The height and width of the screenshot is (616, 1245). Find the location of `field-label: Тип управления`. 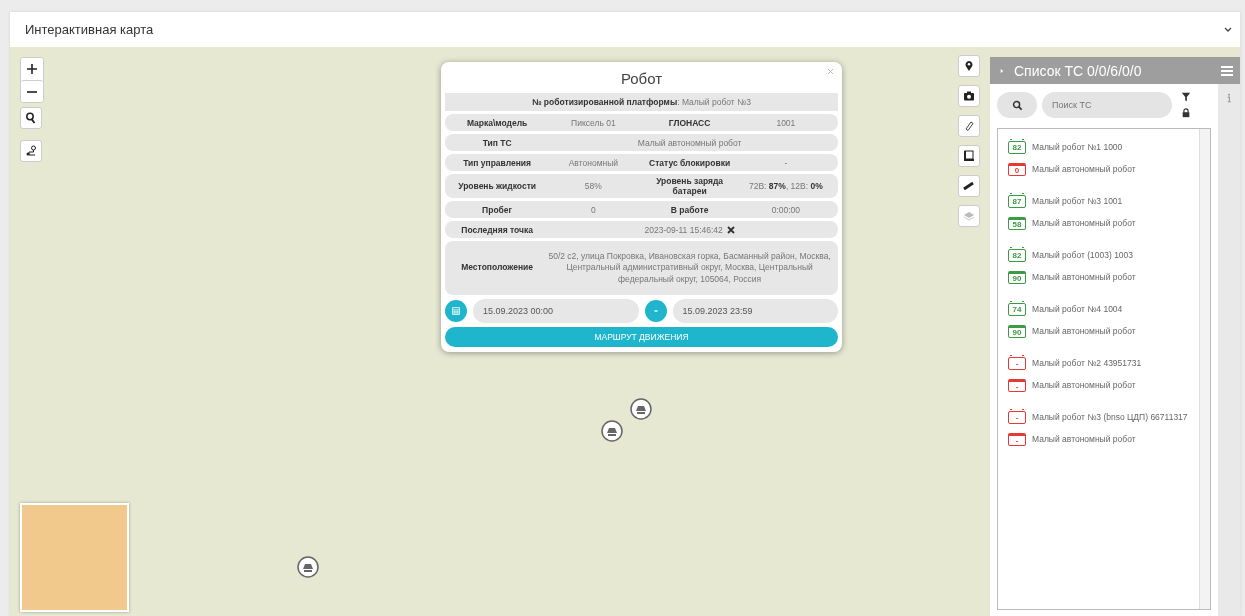

field-label: Тип управления is located at coordinates (497, 162).